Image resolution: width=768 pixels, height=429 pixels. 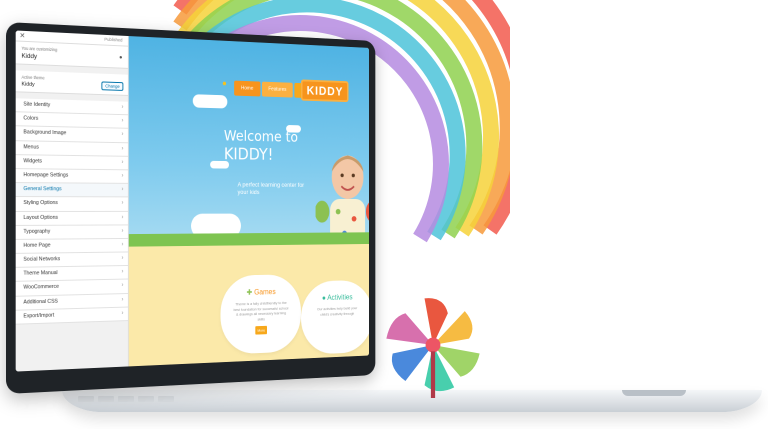 What do you see at coordinates (71, 55) in the screenshot?
I see `customizer-header: You are customizing Kiddy ●` at bounding box center [71, 55].